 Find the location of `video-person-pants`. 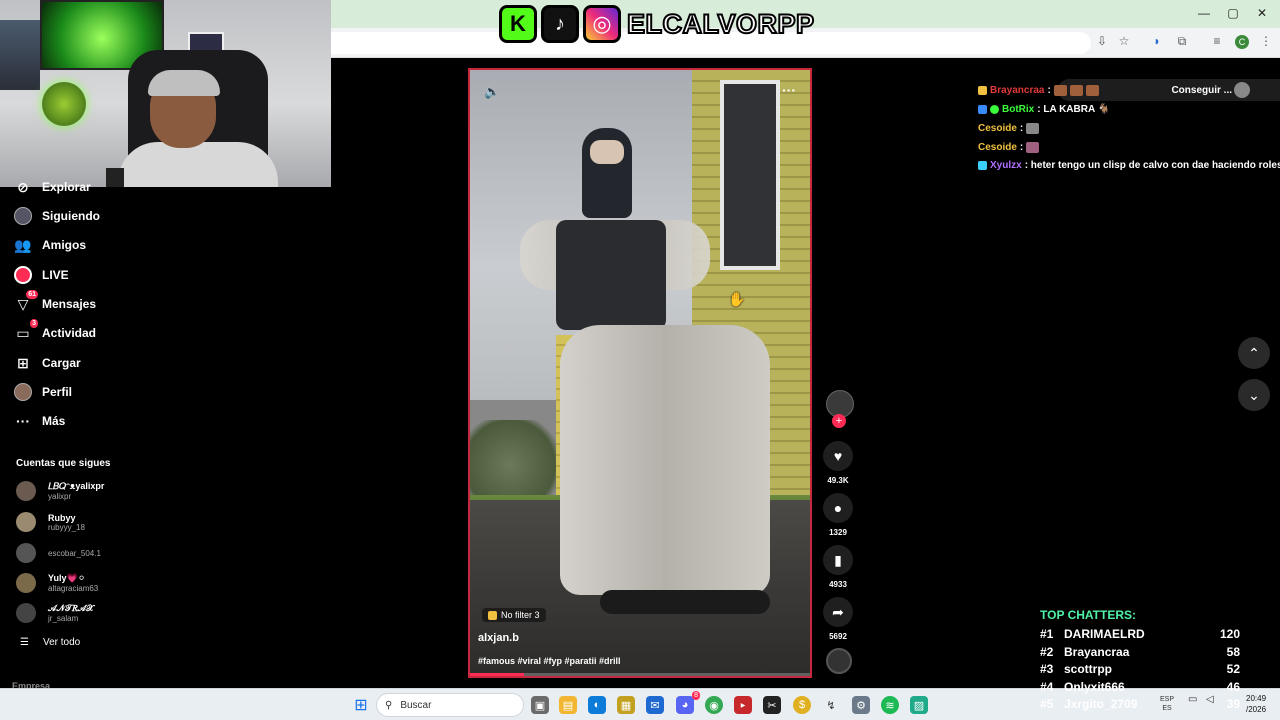

video-person-pants is located at coordinates (665, 460).